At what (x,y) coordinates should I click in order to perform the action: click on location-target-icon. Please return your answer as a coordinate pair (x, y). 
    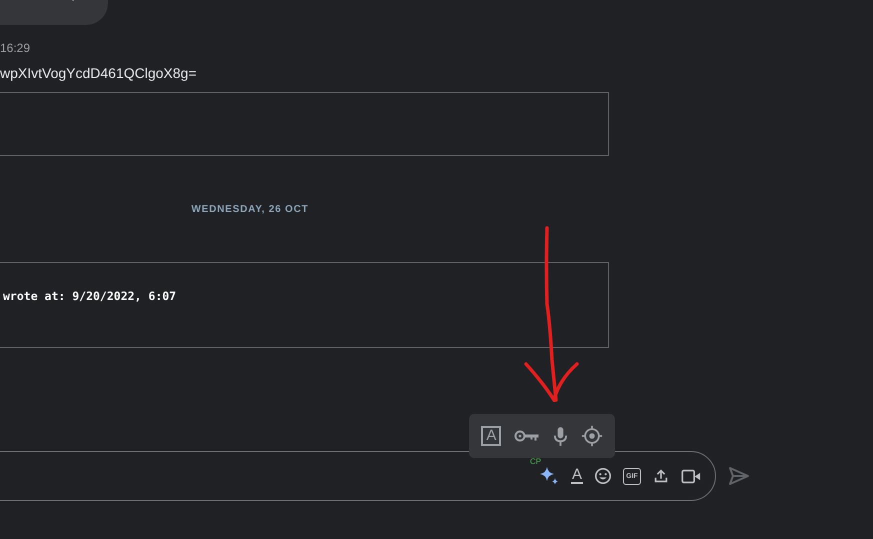
    Looking at the image, I should click on (591, 436).